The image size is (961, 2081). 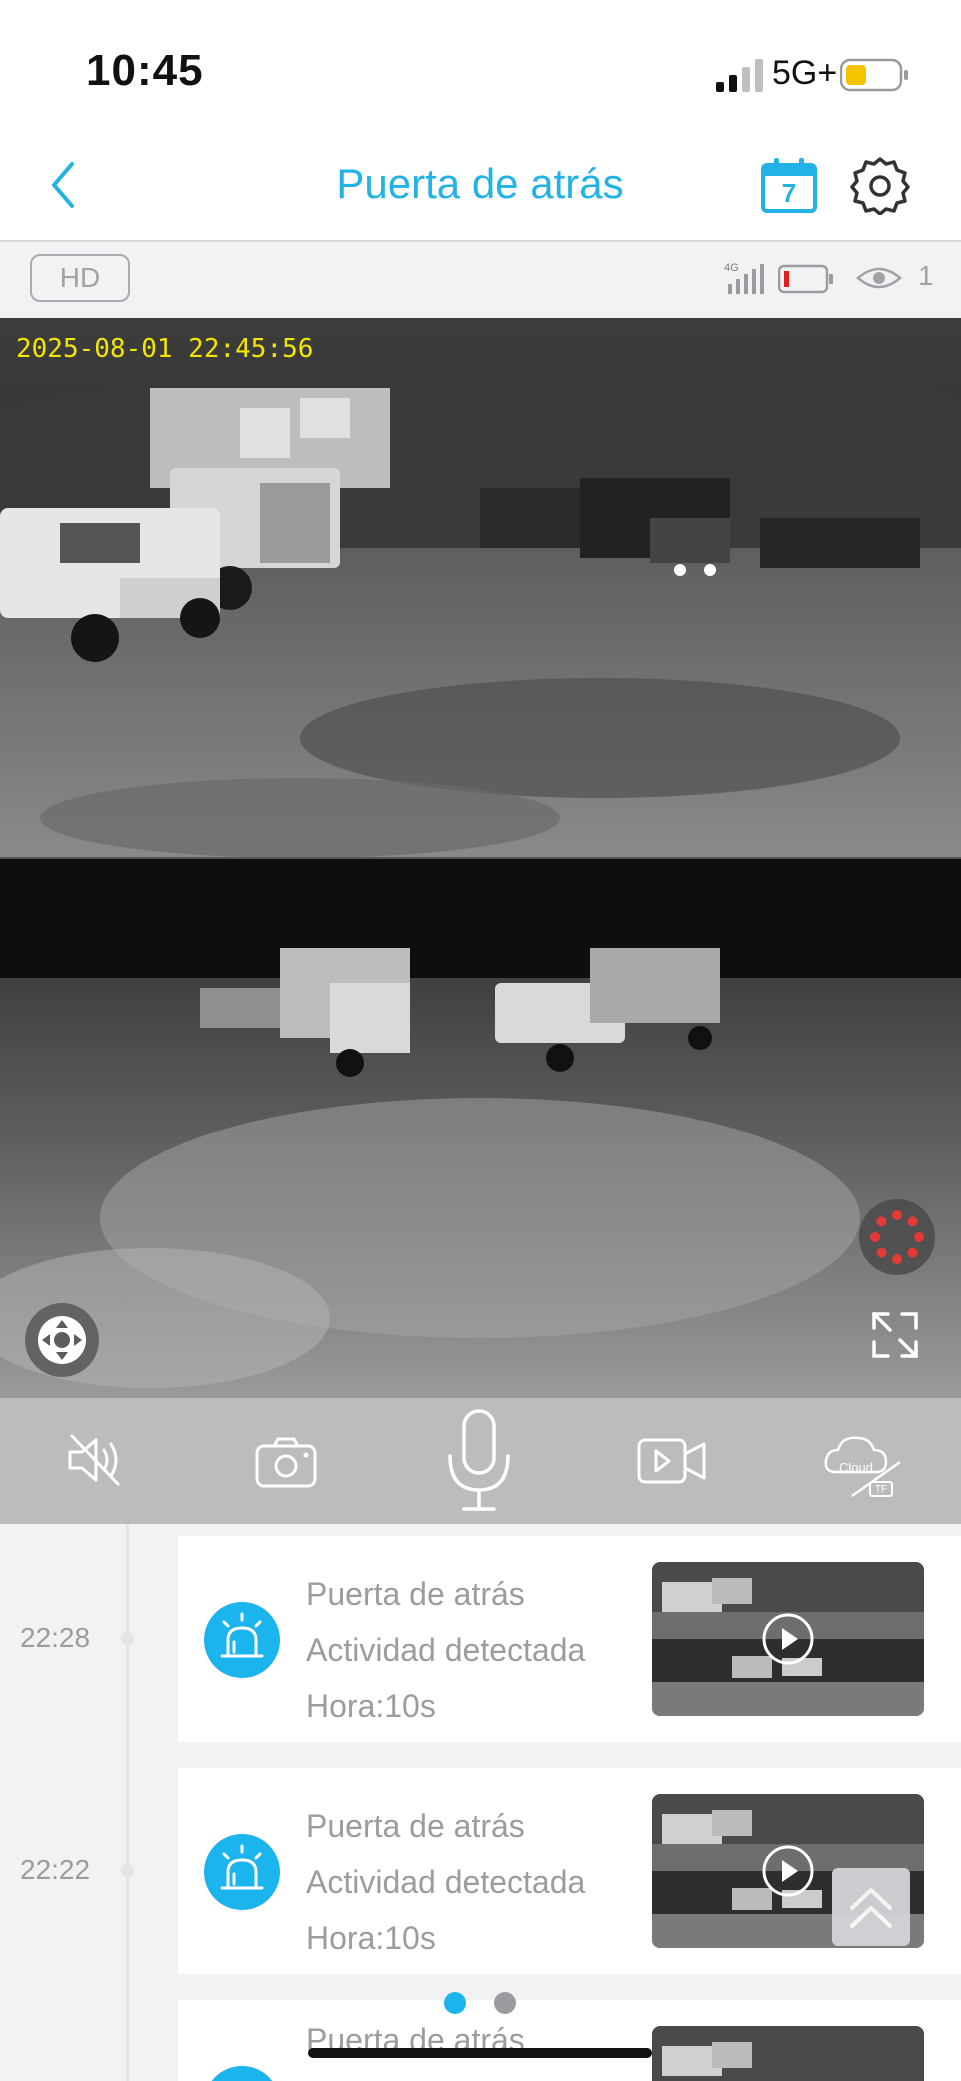 I want to click on calendar-button: 7, so click(x=789, y=185).